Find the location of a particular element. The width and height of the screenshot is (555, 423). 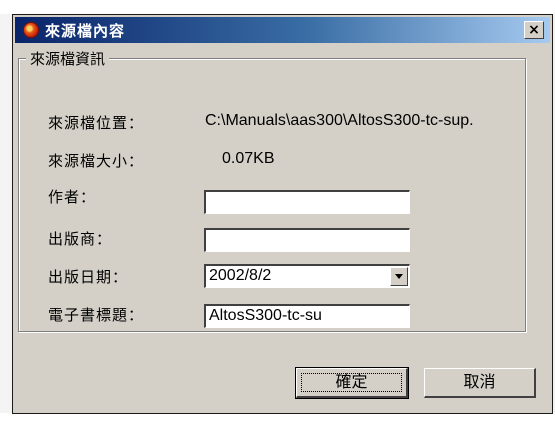

publish-date-label: 出版日期： is located at coordinates (88, 277).